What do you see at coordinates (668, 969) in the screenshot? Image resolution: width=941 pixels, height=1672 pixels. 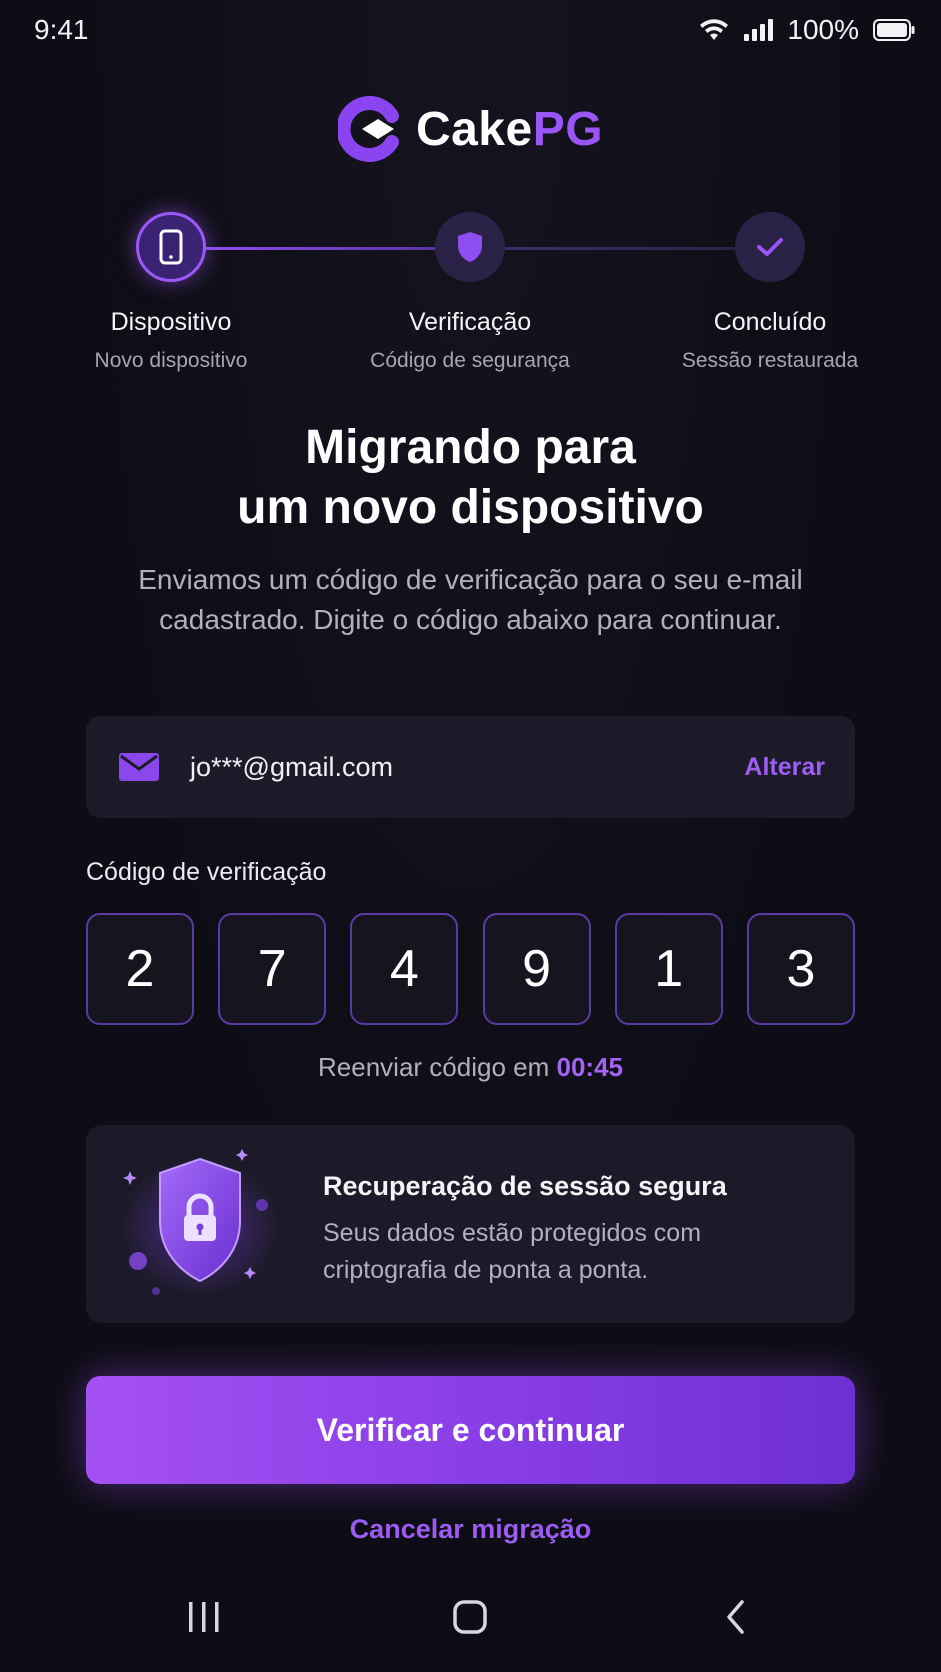 I see `code-digit-input: 1` at bounding box center [668, 969].